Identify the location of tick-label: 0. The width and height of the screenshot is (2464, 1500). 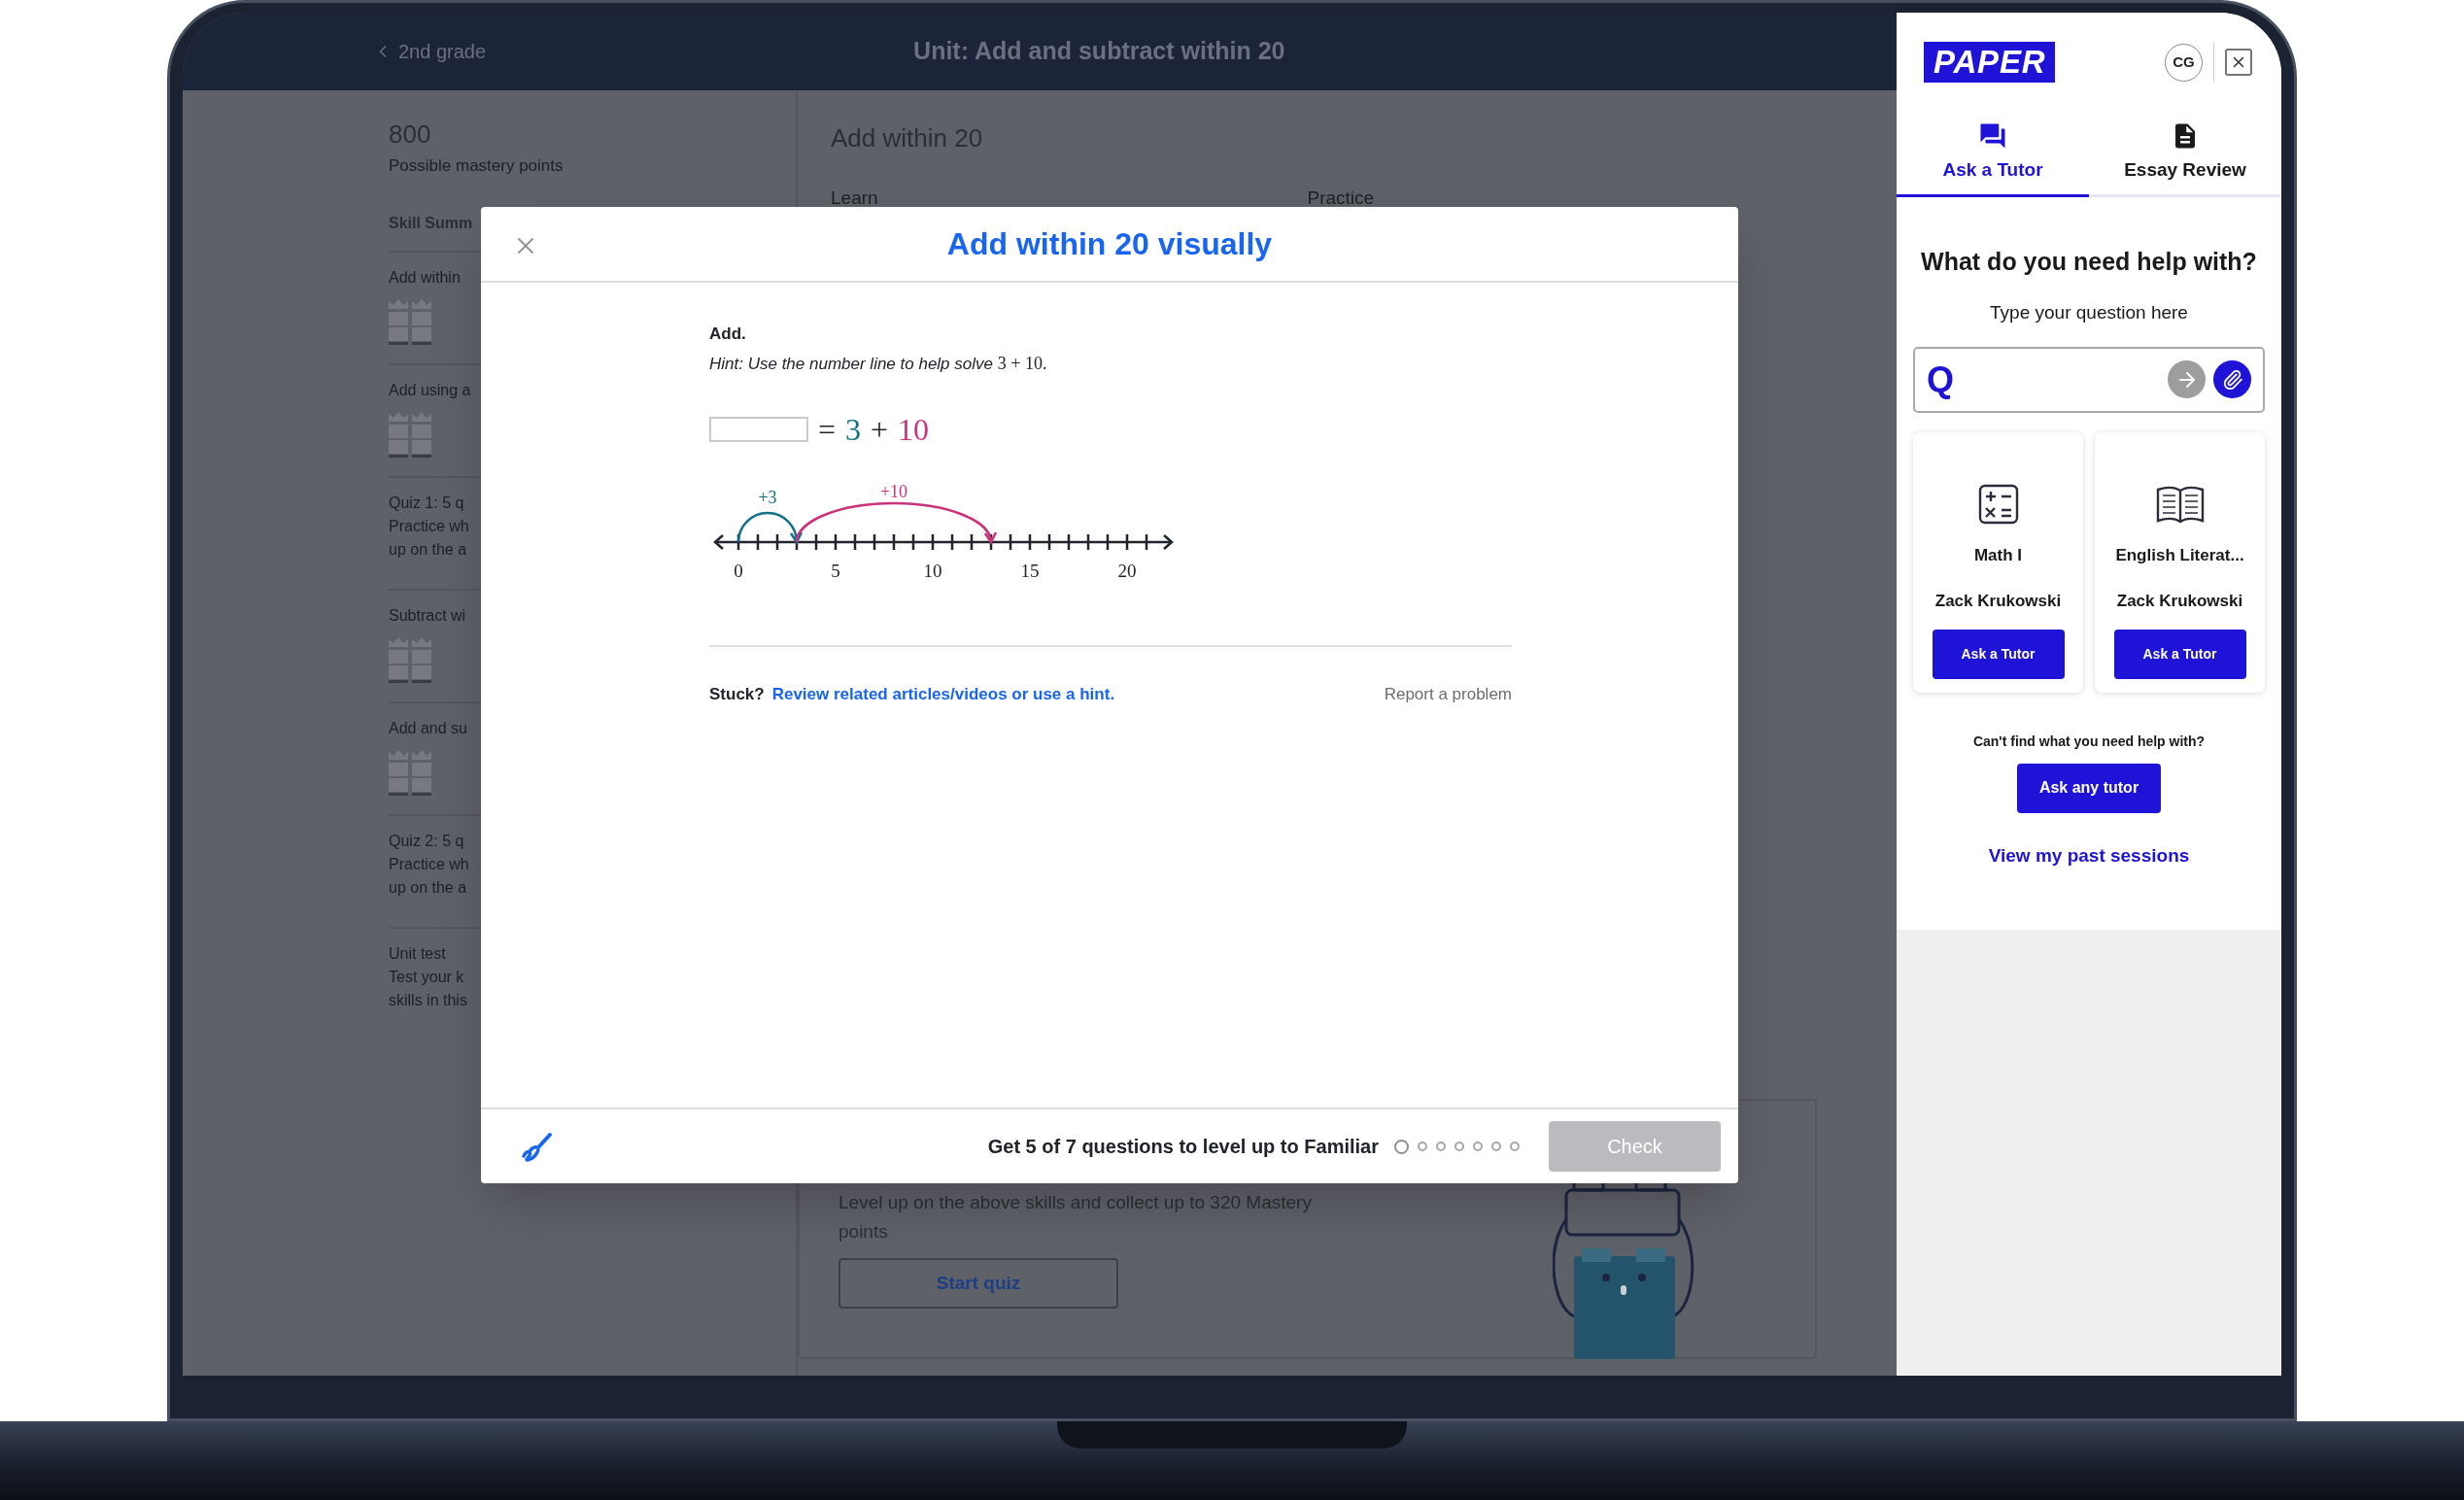
(738, 571).